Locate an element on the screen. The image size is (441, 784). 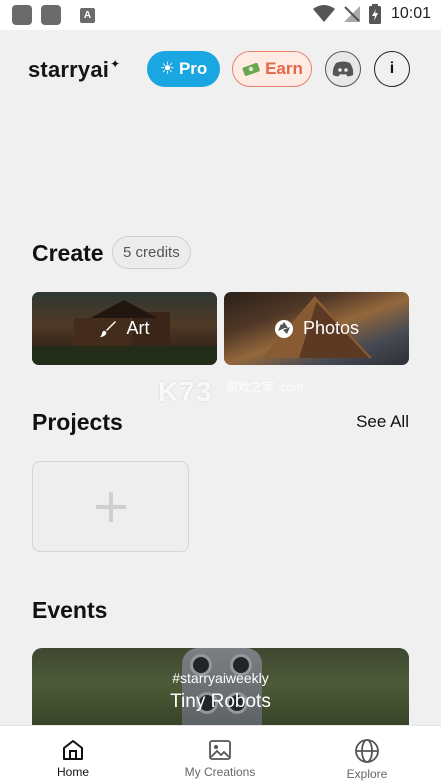
nav-home-label: Home is located at coordinates (72, 772).